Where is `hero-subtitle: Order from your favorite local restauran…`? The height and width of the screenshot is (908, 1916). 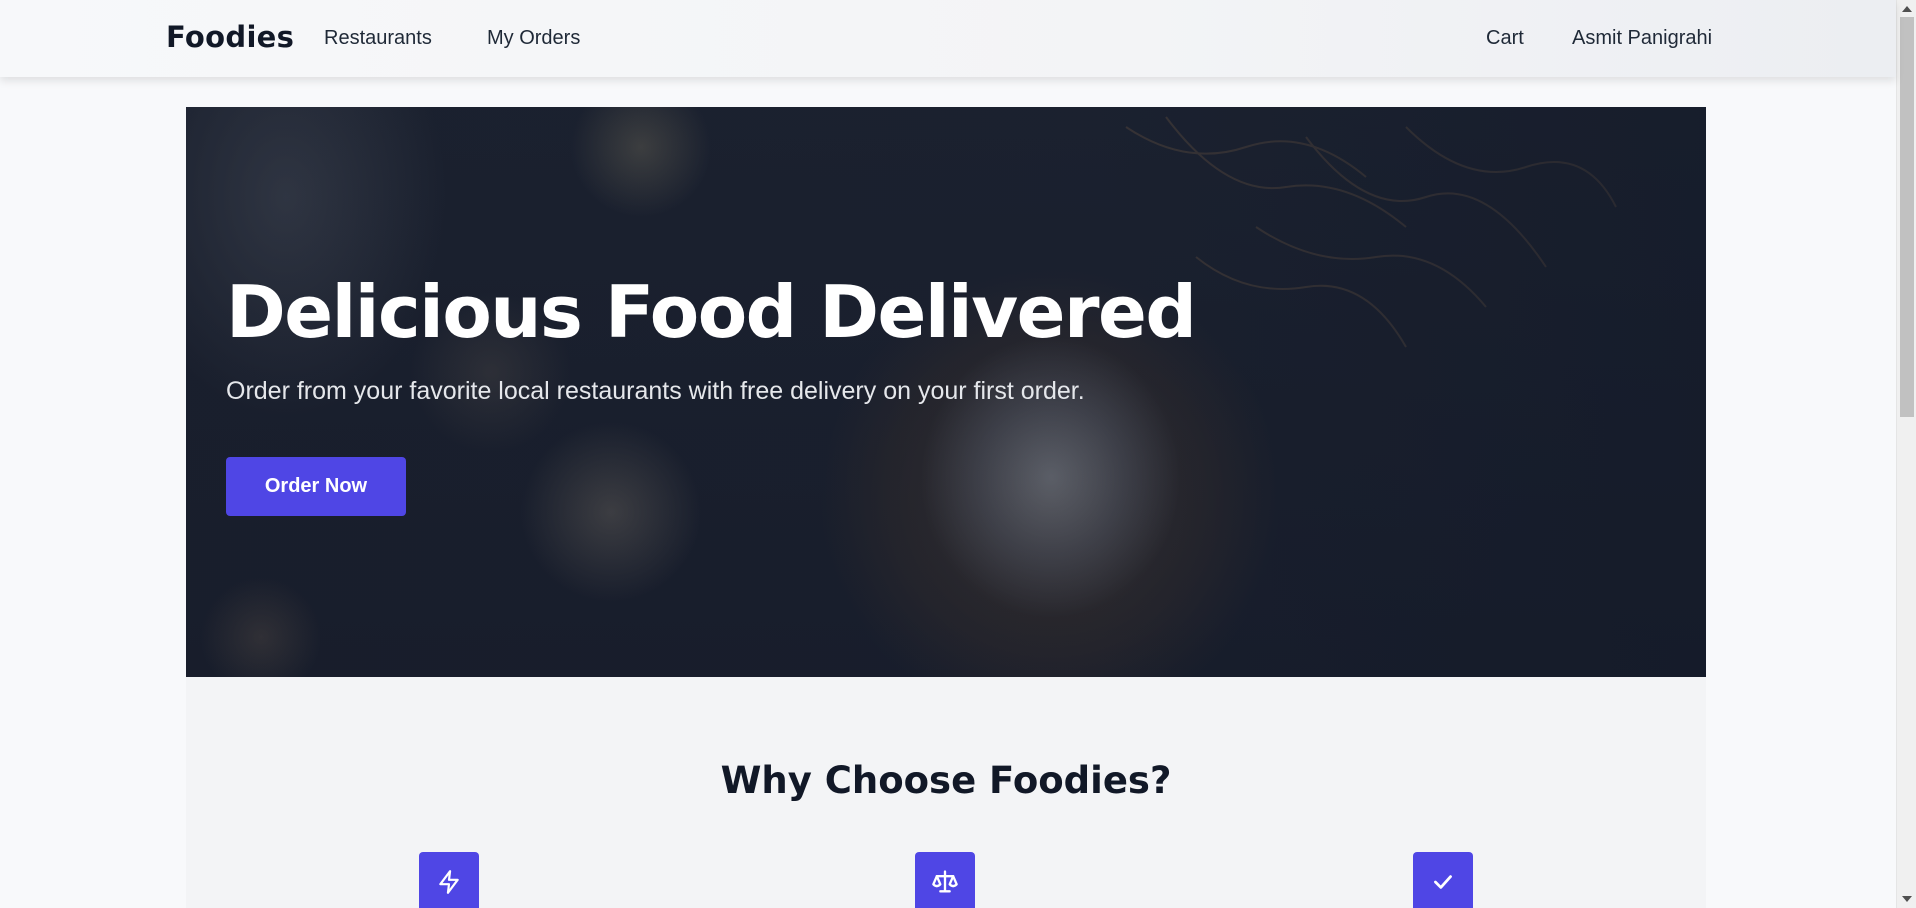
hero-subtitle: Order from your favorite local restauran… is located at coordinates (655, 391).